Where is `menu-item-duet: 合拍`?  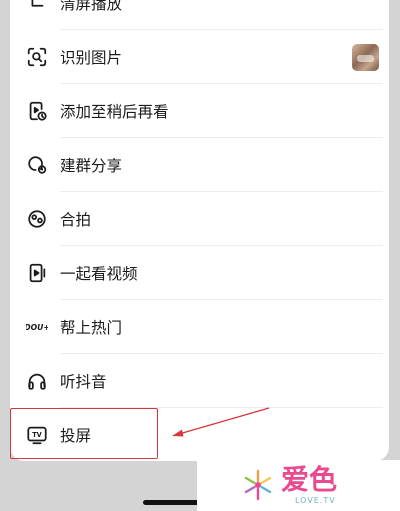 menu-item-duet: 合拍 is located at coordinates (199, 219).